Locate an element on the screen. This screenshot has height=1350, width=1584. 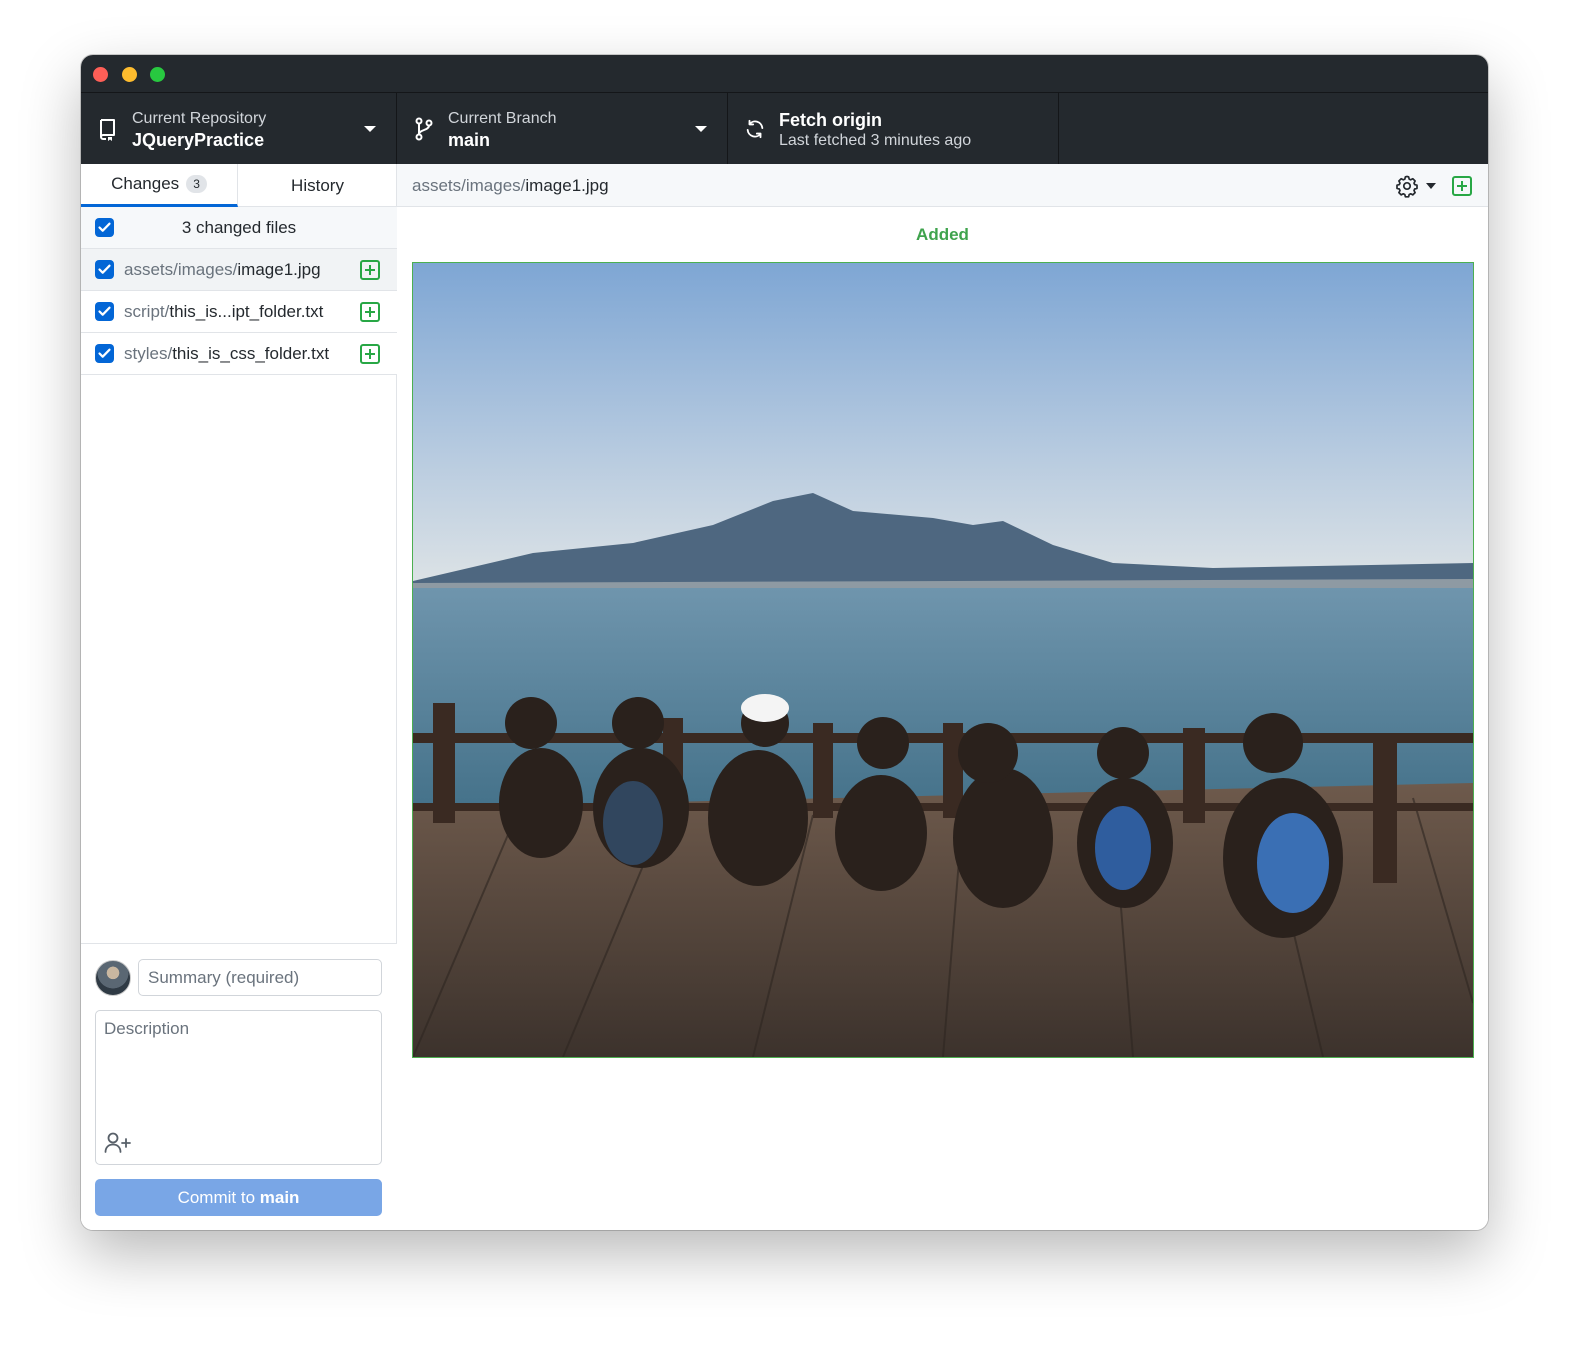
sidebar-tabs: Changes 3 History is located at coordinates (239, 185).